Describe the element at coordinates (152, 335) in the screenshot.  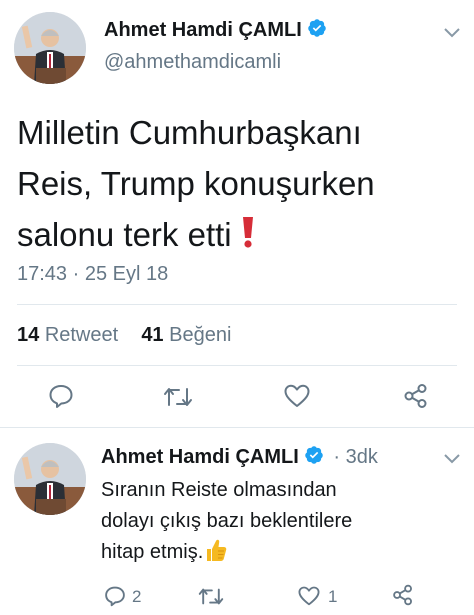
I see `like-count: 41` at that location.